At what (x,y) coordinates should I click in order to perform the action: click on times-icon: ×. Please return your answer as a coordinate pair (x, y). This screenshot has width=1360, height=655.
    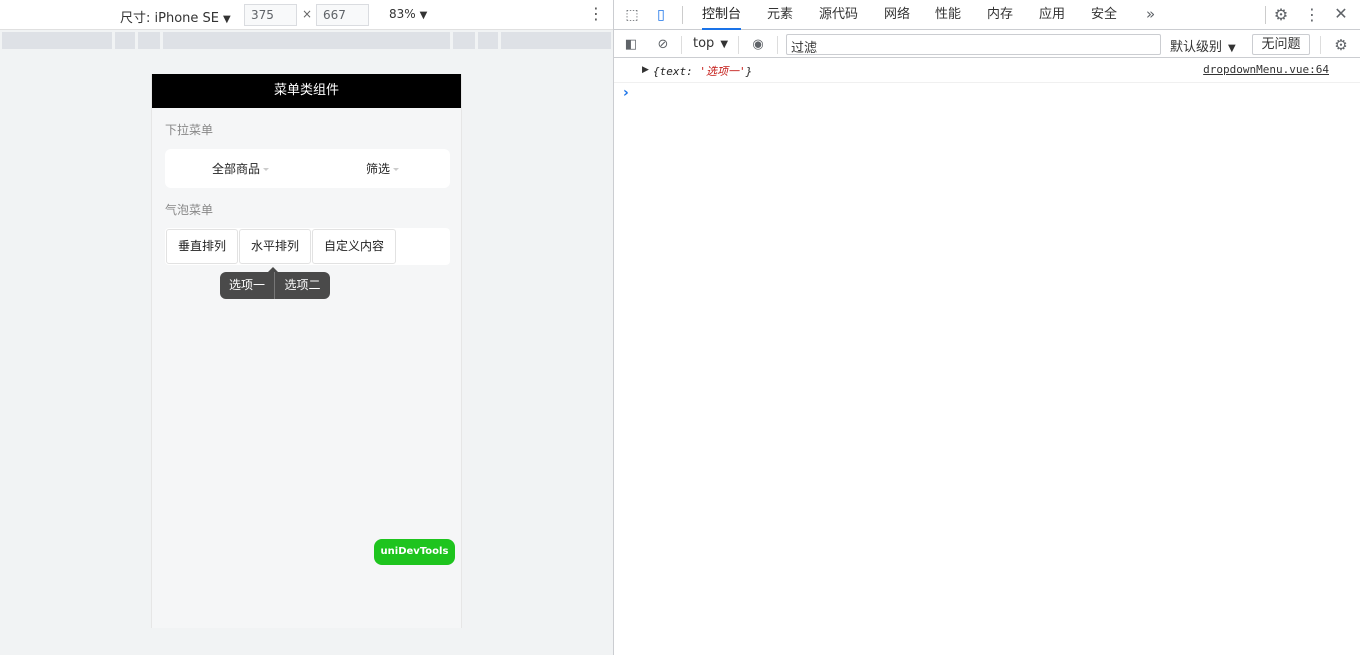
    Looking at the image, I should click on (307, 14).